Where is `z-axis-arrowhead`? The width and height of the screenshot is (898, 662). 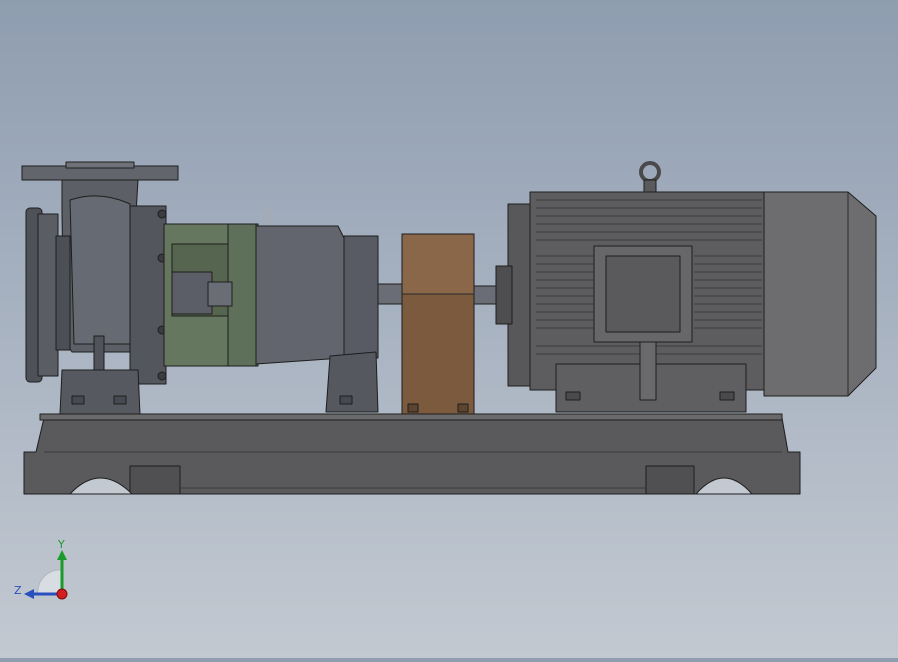 z-axis-arrowhead is located at coordinates (29, 594).